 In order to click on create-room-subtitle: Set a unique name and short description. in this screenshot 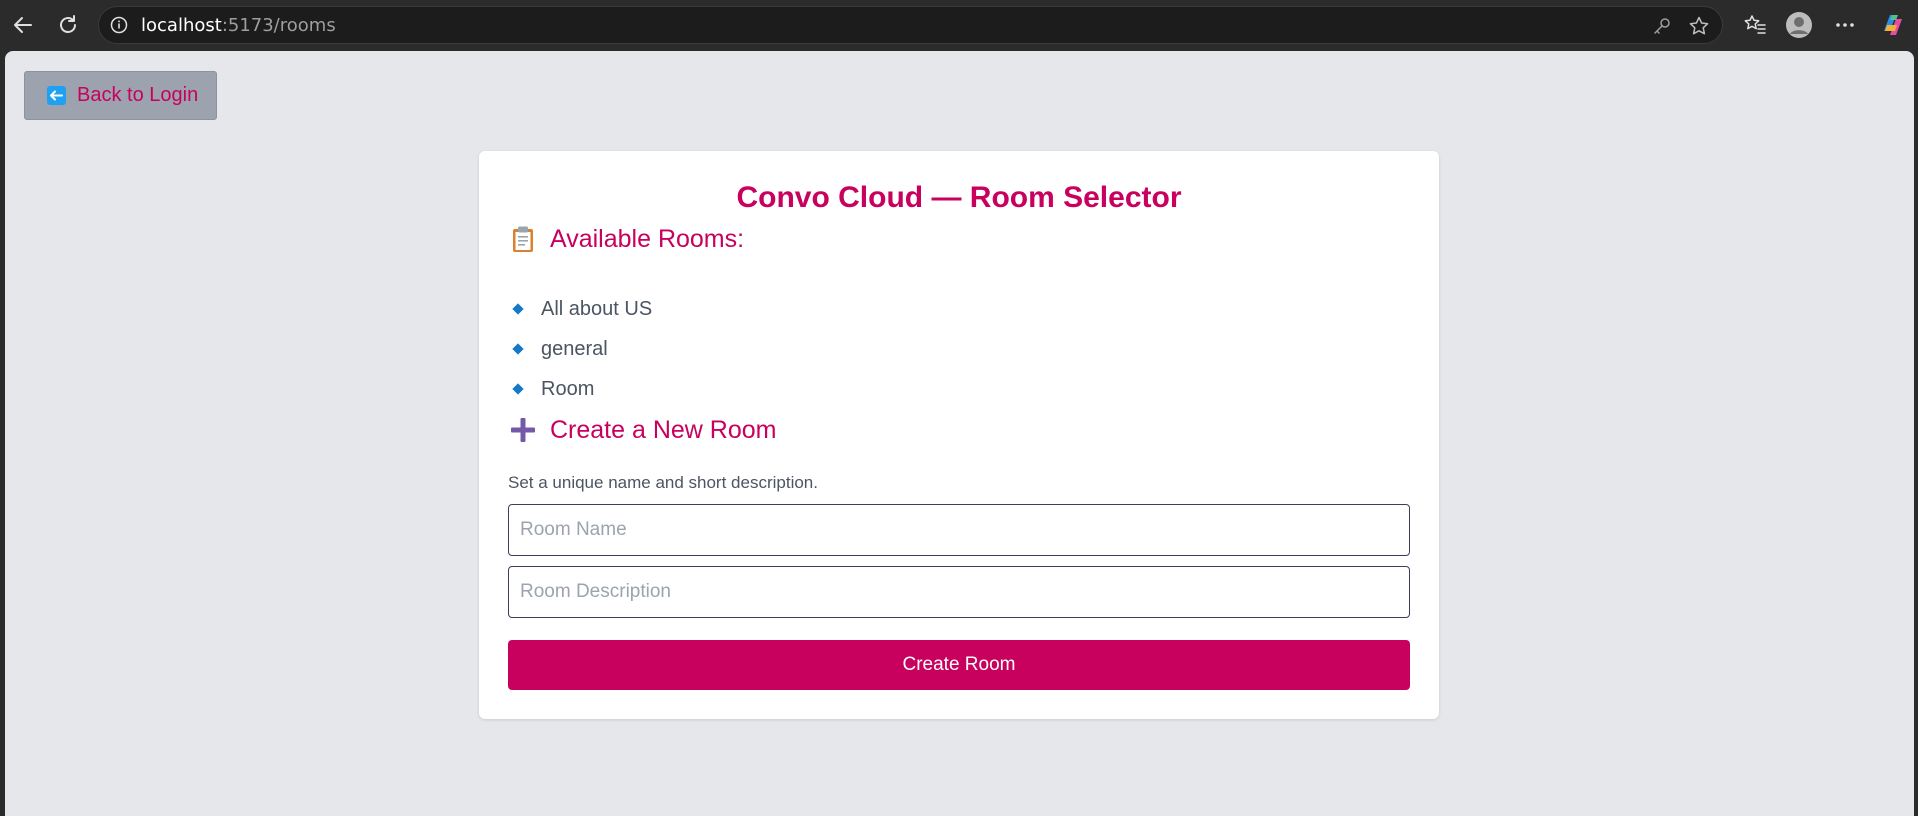, I will do `click(663, 482)`.